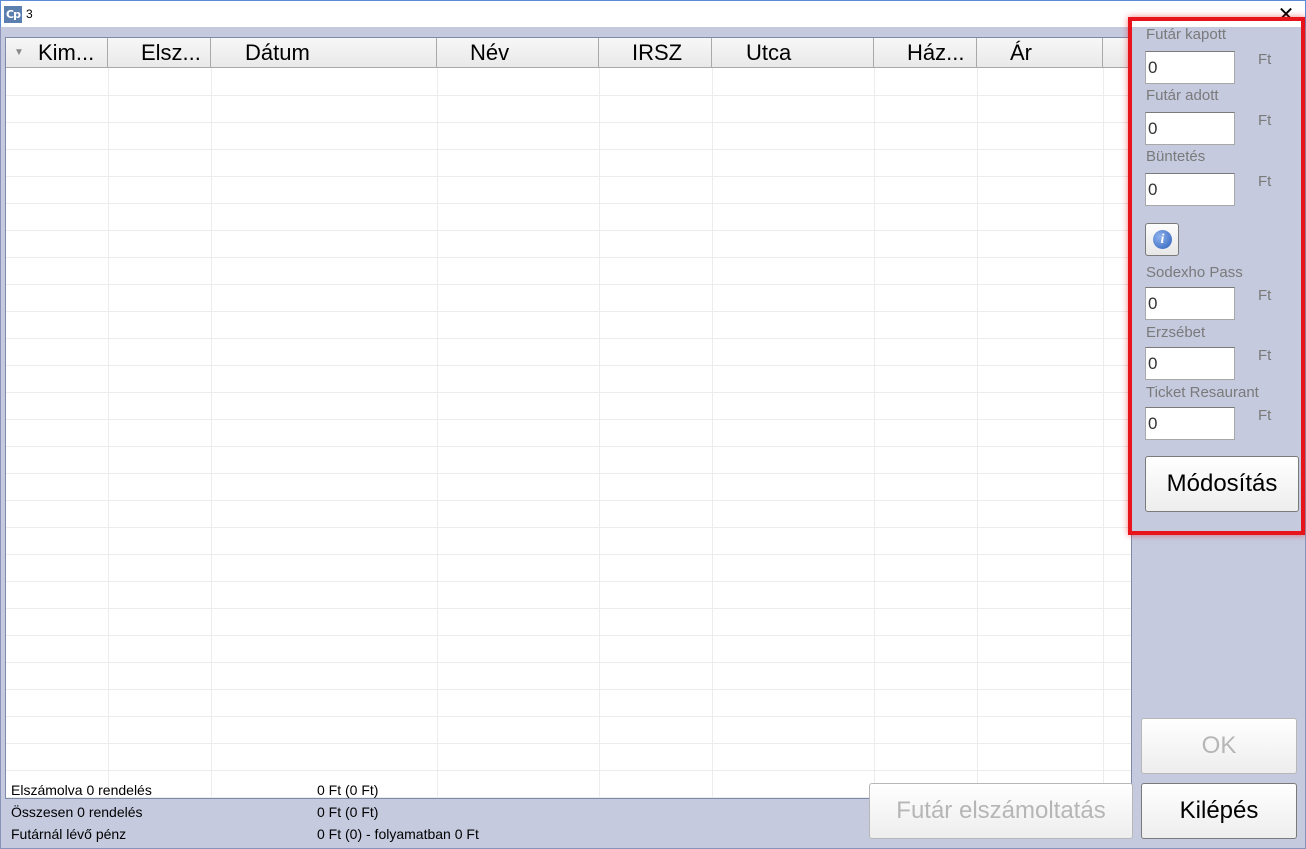 The width and height of the screenshot is (1306, 849). What do you see at coordinates (1186, 34) in the screenshot?
I see `futar-kapott-label: Futár kapott` at bounding box center [1186, 34].